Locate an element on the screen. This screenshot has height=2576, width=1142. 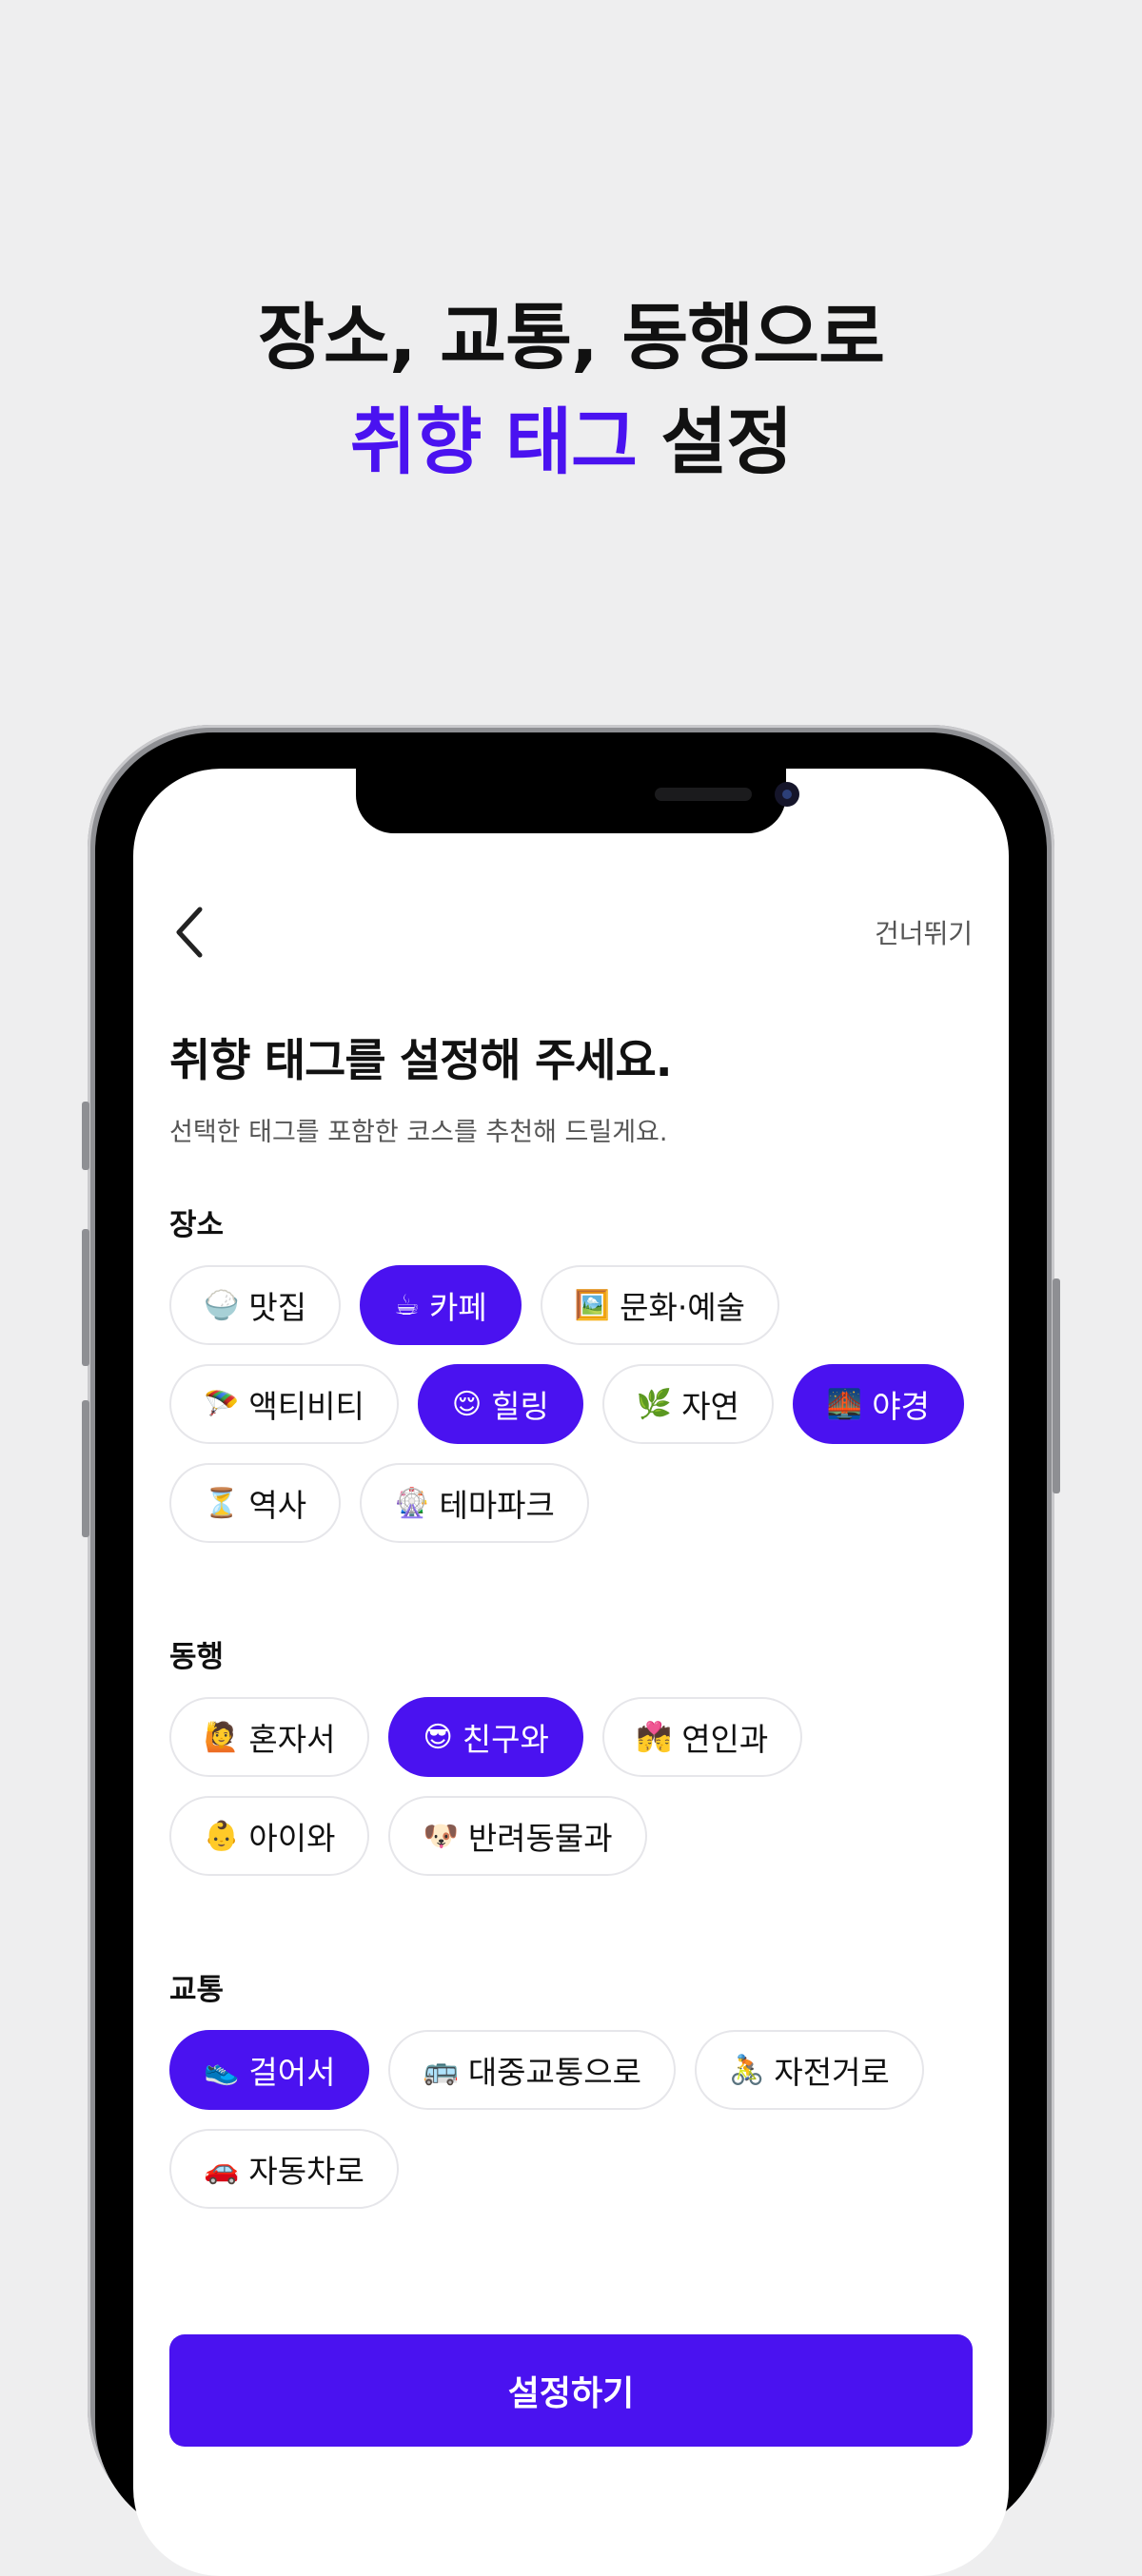
tag-label: 카페 is located at coordinates (458, 1308).